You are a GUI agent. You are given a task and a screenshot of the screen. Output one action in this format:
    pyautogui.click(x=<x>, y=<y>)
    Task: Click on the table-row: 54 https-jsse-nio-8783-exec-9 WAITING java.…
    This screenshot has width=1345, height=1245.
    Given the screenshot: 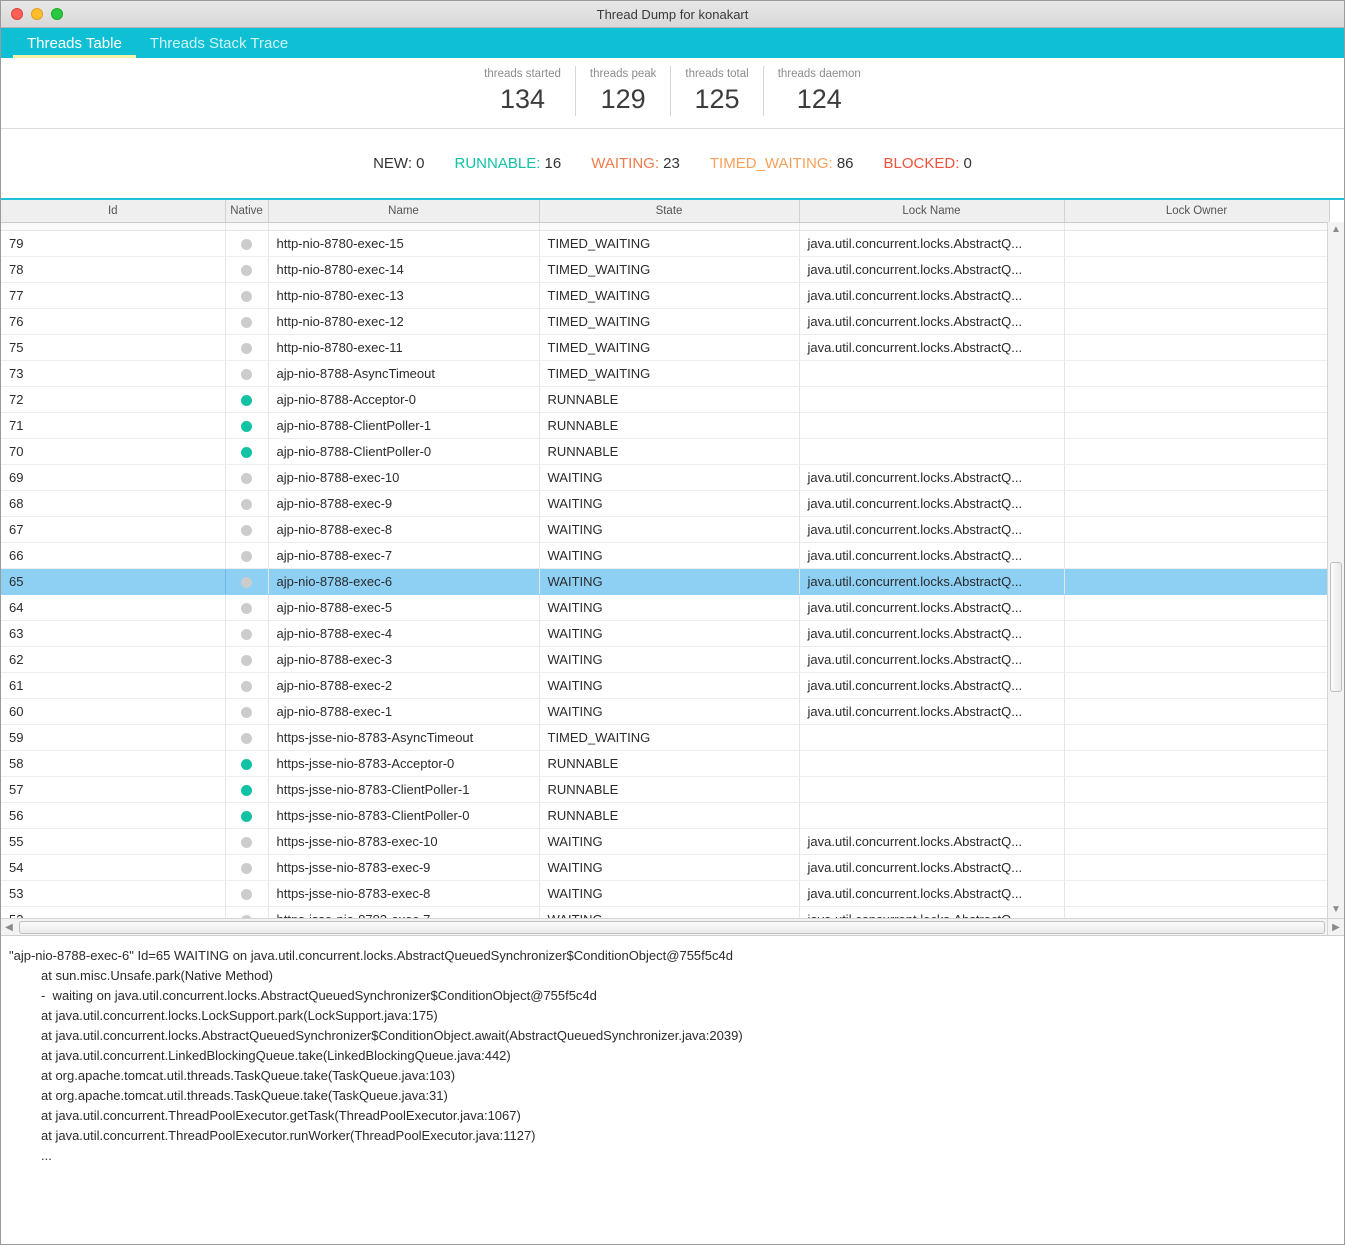 What is the action you would take?
    pyautogui.click(x=665, y=867)
    